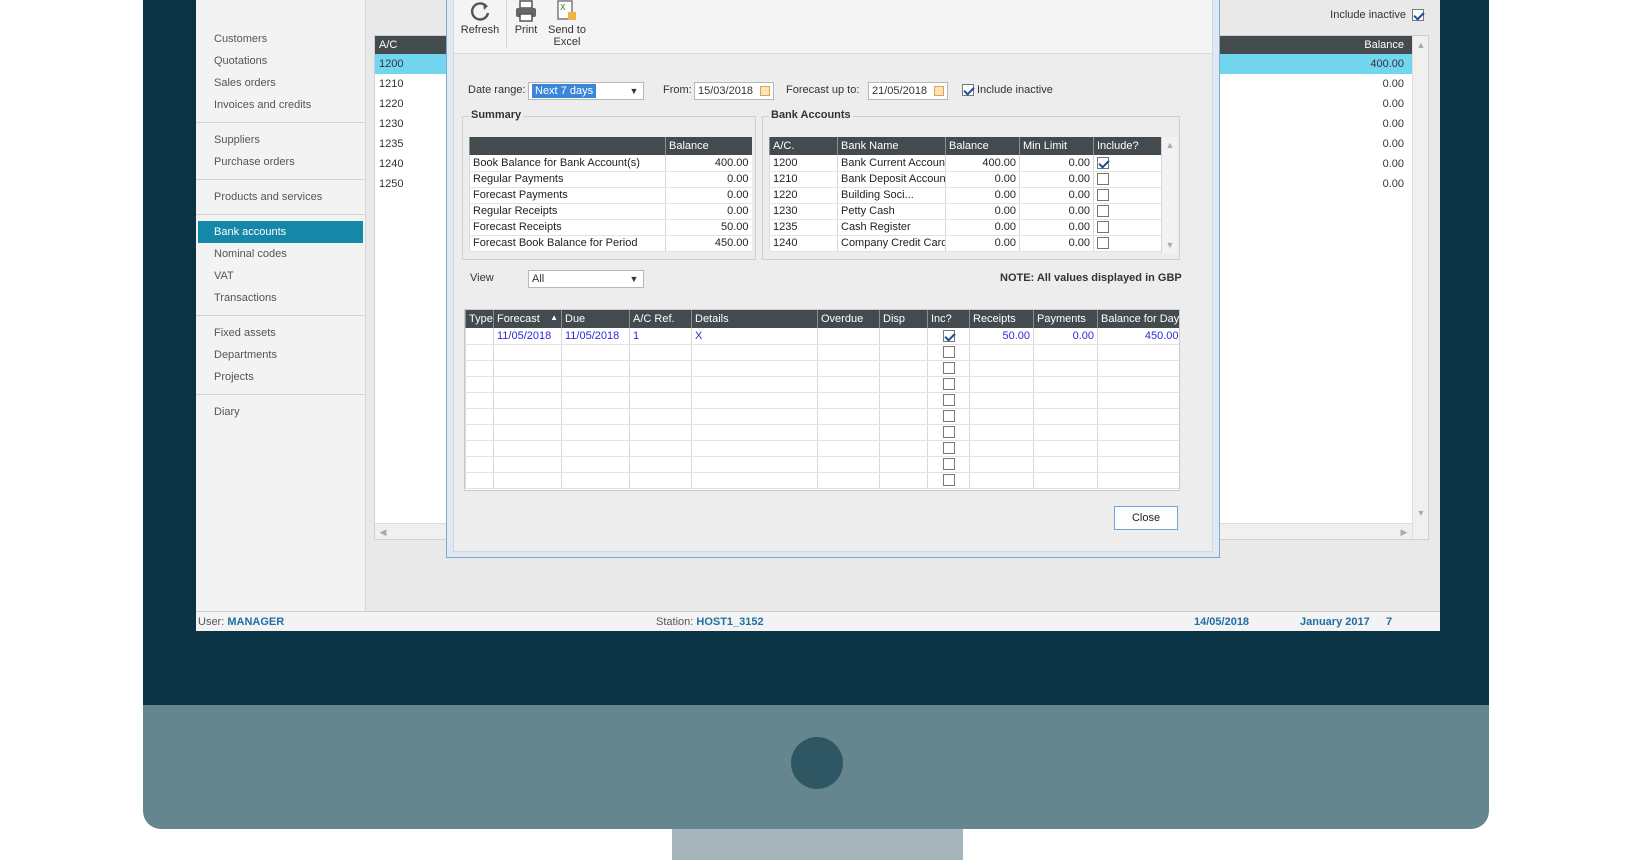 The height and width of the screenshot is (860, 1630). Describe the element at coordinates (1404, 532) in the screenshot. I see `scroll-right-icon: ▶` at that location.